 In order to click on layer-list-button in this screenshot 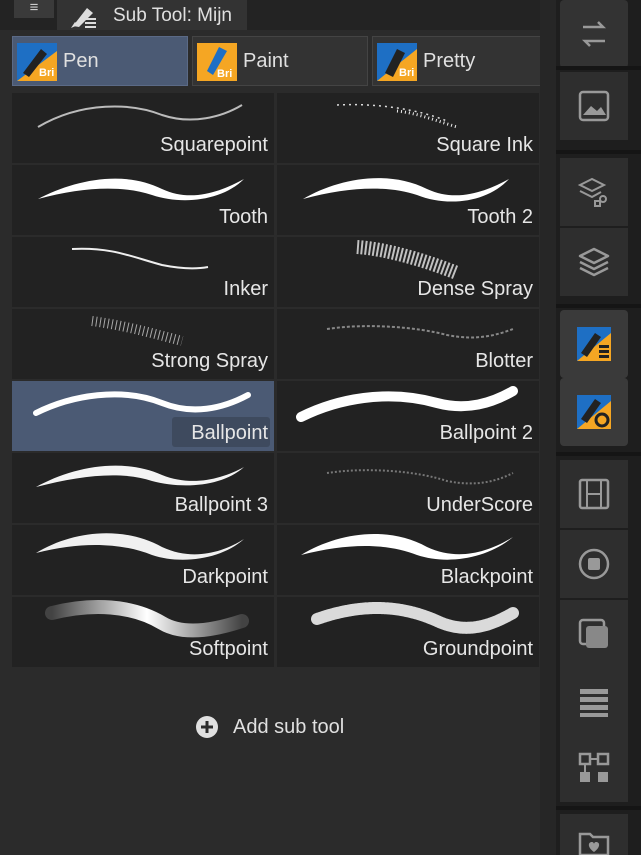, I will do `click(594, 702)`.